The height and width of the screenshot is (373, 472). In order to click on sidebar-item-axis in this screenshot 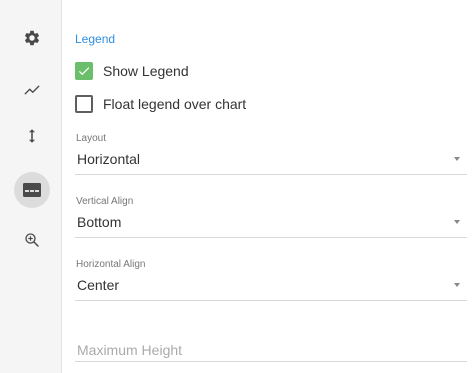, I will do `click(32, 136)`.